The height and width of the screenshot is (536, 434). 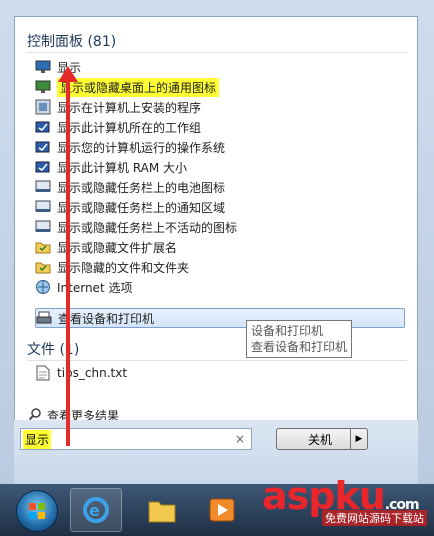 What do you see at coordinates (43, 373) in the screenshot?
I see `text-file-icon` at bounding box center [43, 373].